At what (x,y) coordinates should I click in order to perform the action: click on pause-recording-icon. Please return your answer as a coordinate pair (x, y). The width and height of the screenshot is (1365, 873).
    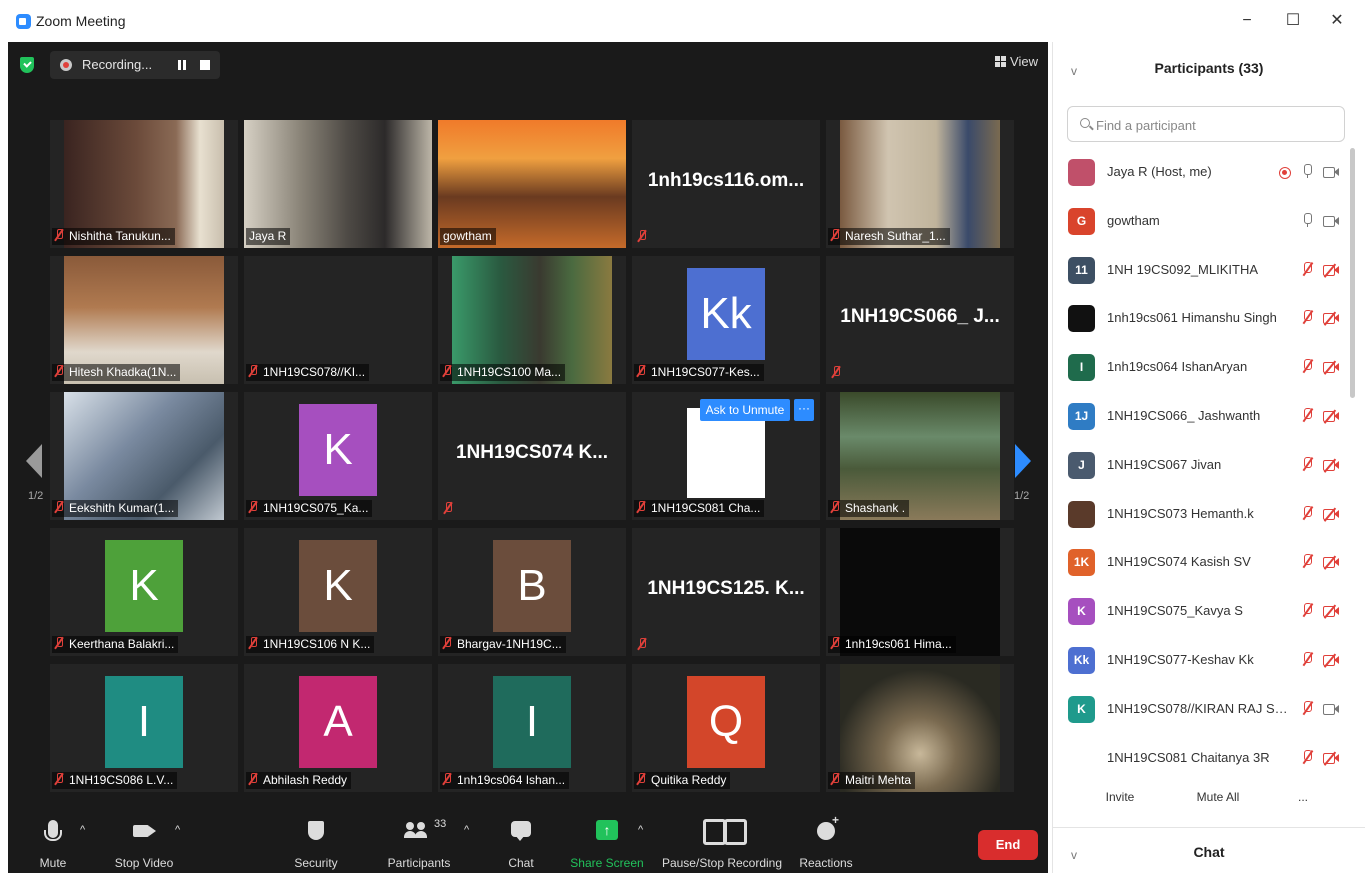
    Looking at the image, I should click on (182, 65).